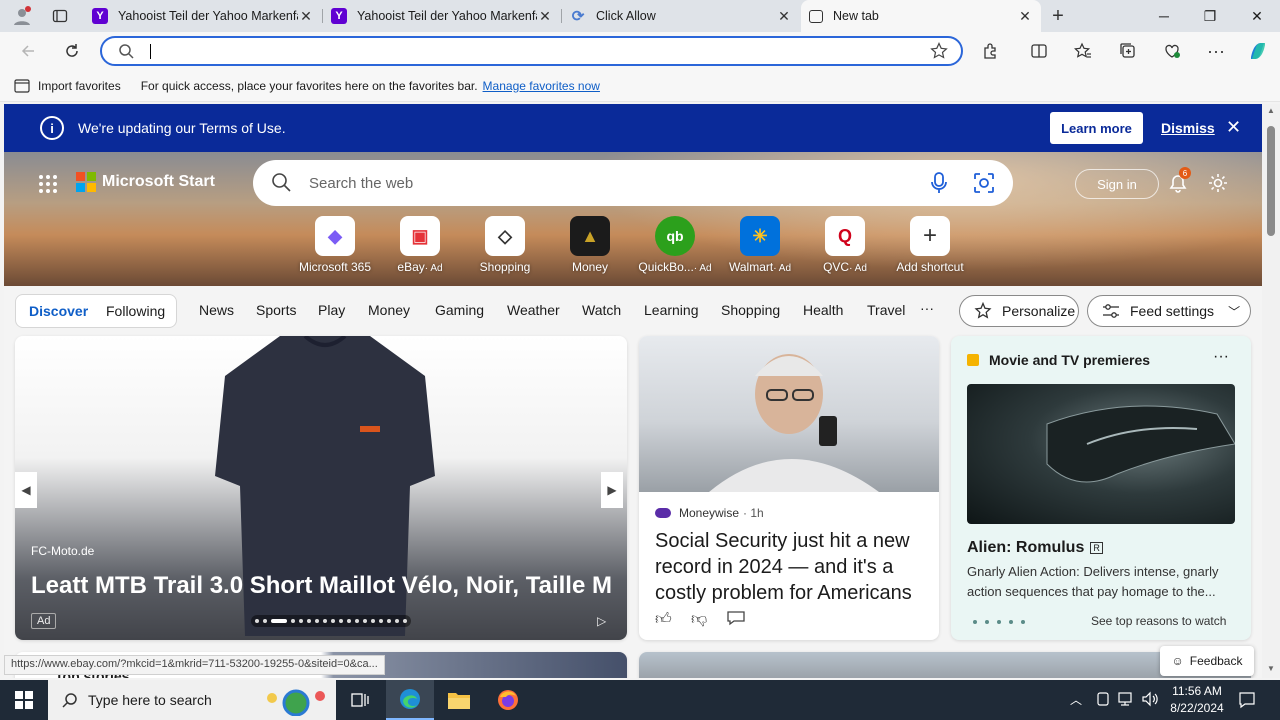 This screenshot has width=1280, height=720. I want to click on microphone-icon, so click(939, 184).